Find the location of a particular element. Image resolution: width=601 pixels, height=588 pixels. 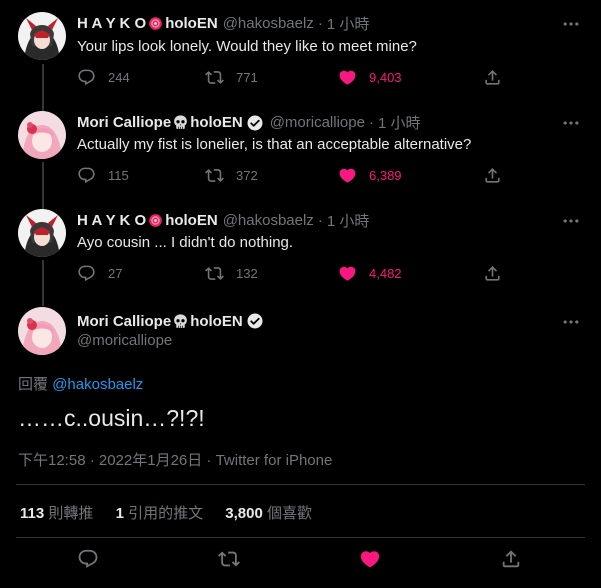

reply-context: 回覆 @hakosbaelz is located at coordinates (80, 383).